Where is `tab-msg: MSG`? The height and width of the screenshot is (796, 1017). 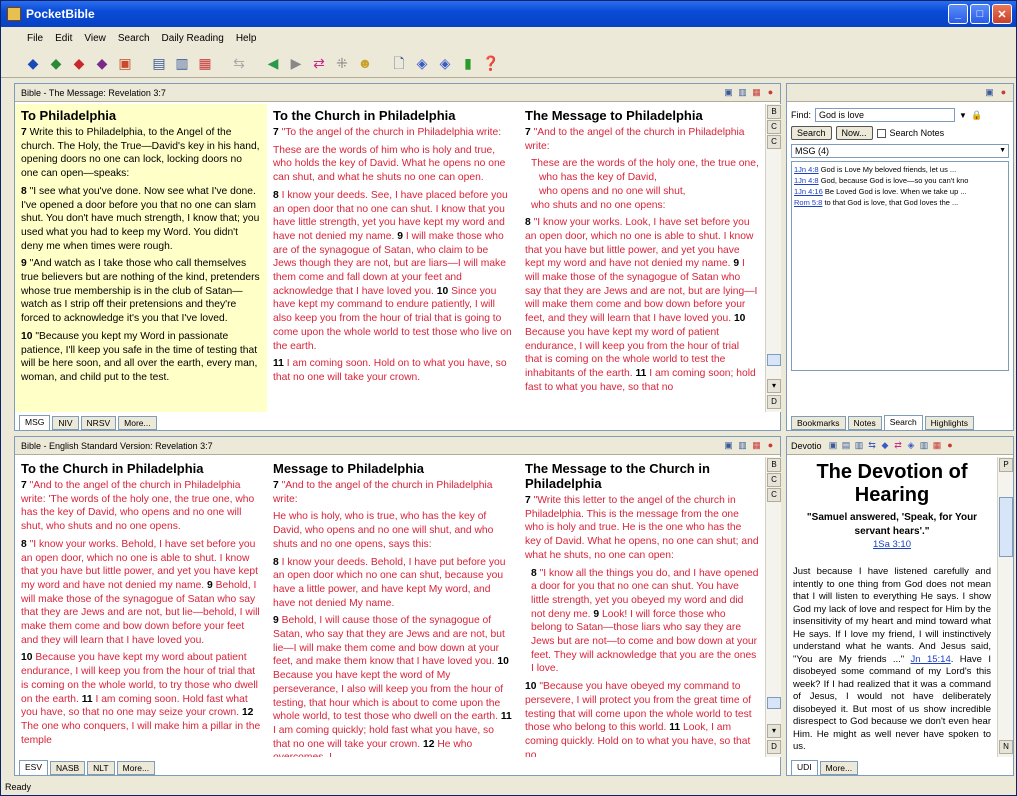 tab-msg: MSG is located at coordinates (35, 422).